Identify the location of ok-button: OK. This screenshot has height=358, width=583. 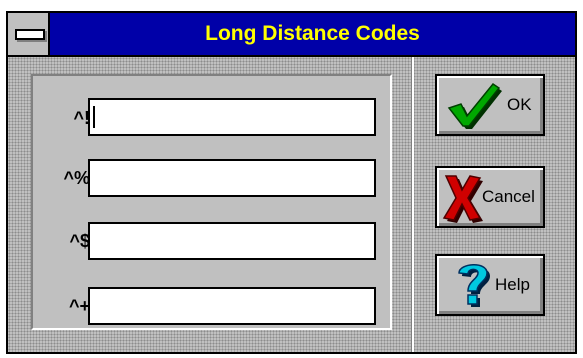
(490, 105).